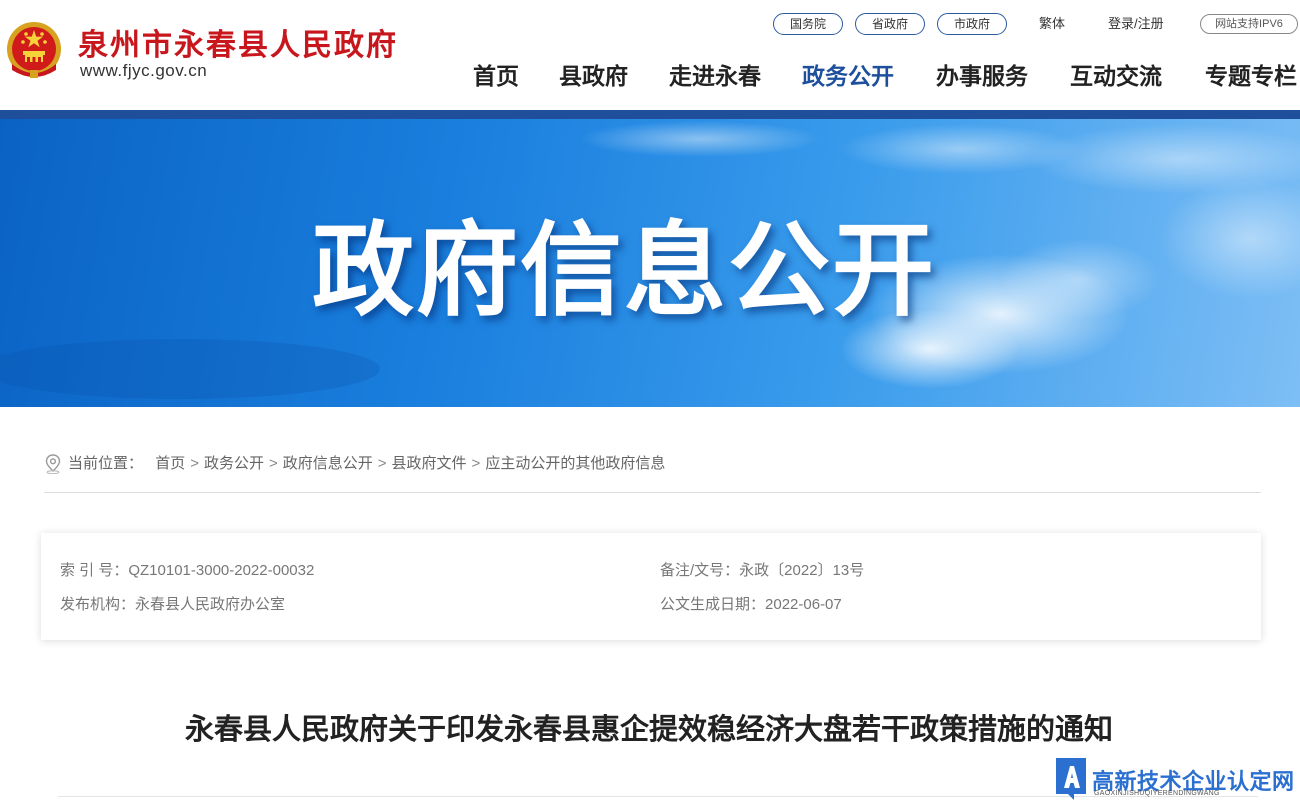  I want to click on meta-publisher-value: 永春县人民政府办公室, so click(210, 604).